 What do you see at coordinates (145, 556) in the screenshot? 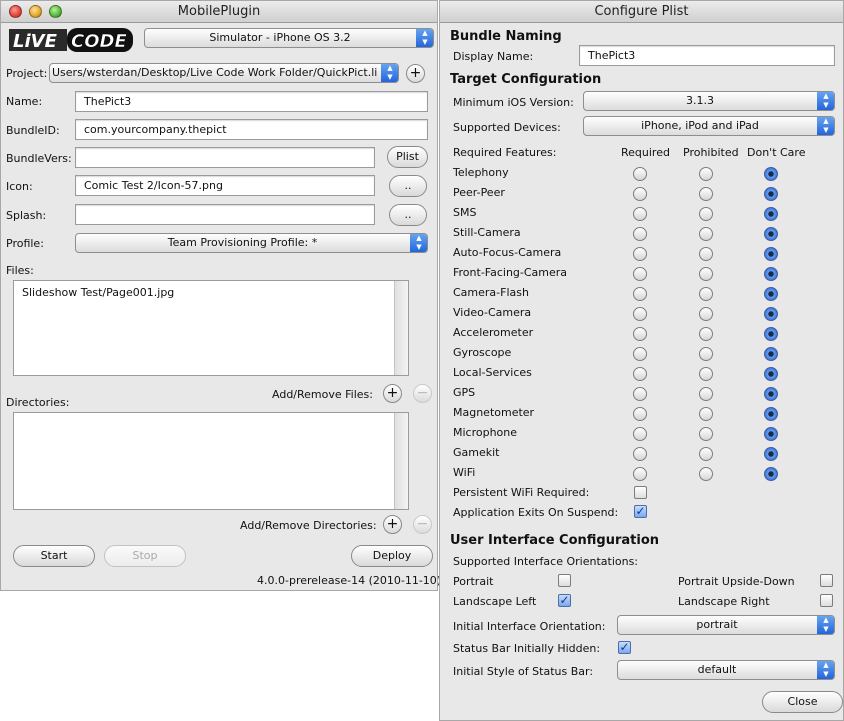
I see `stop-button: Stop` at bounding box center [145, 556].